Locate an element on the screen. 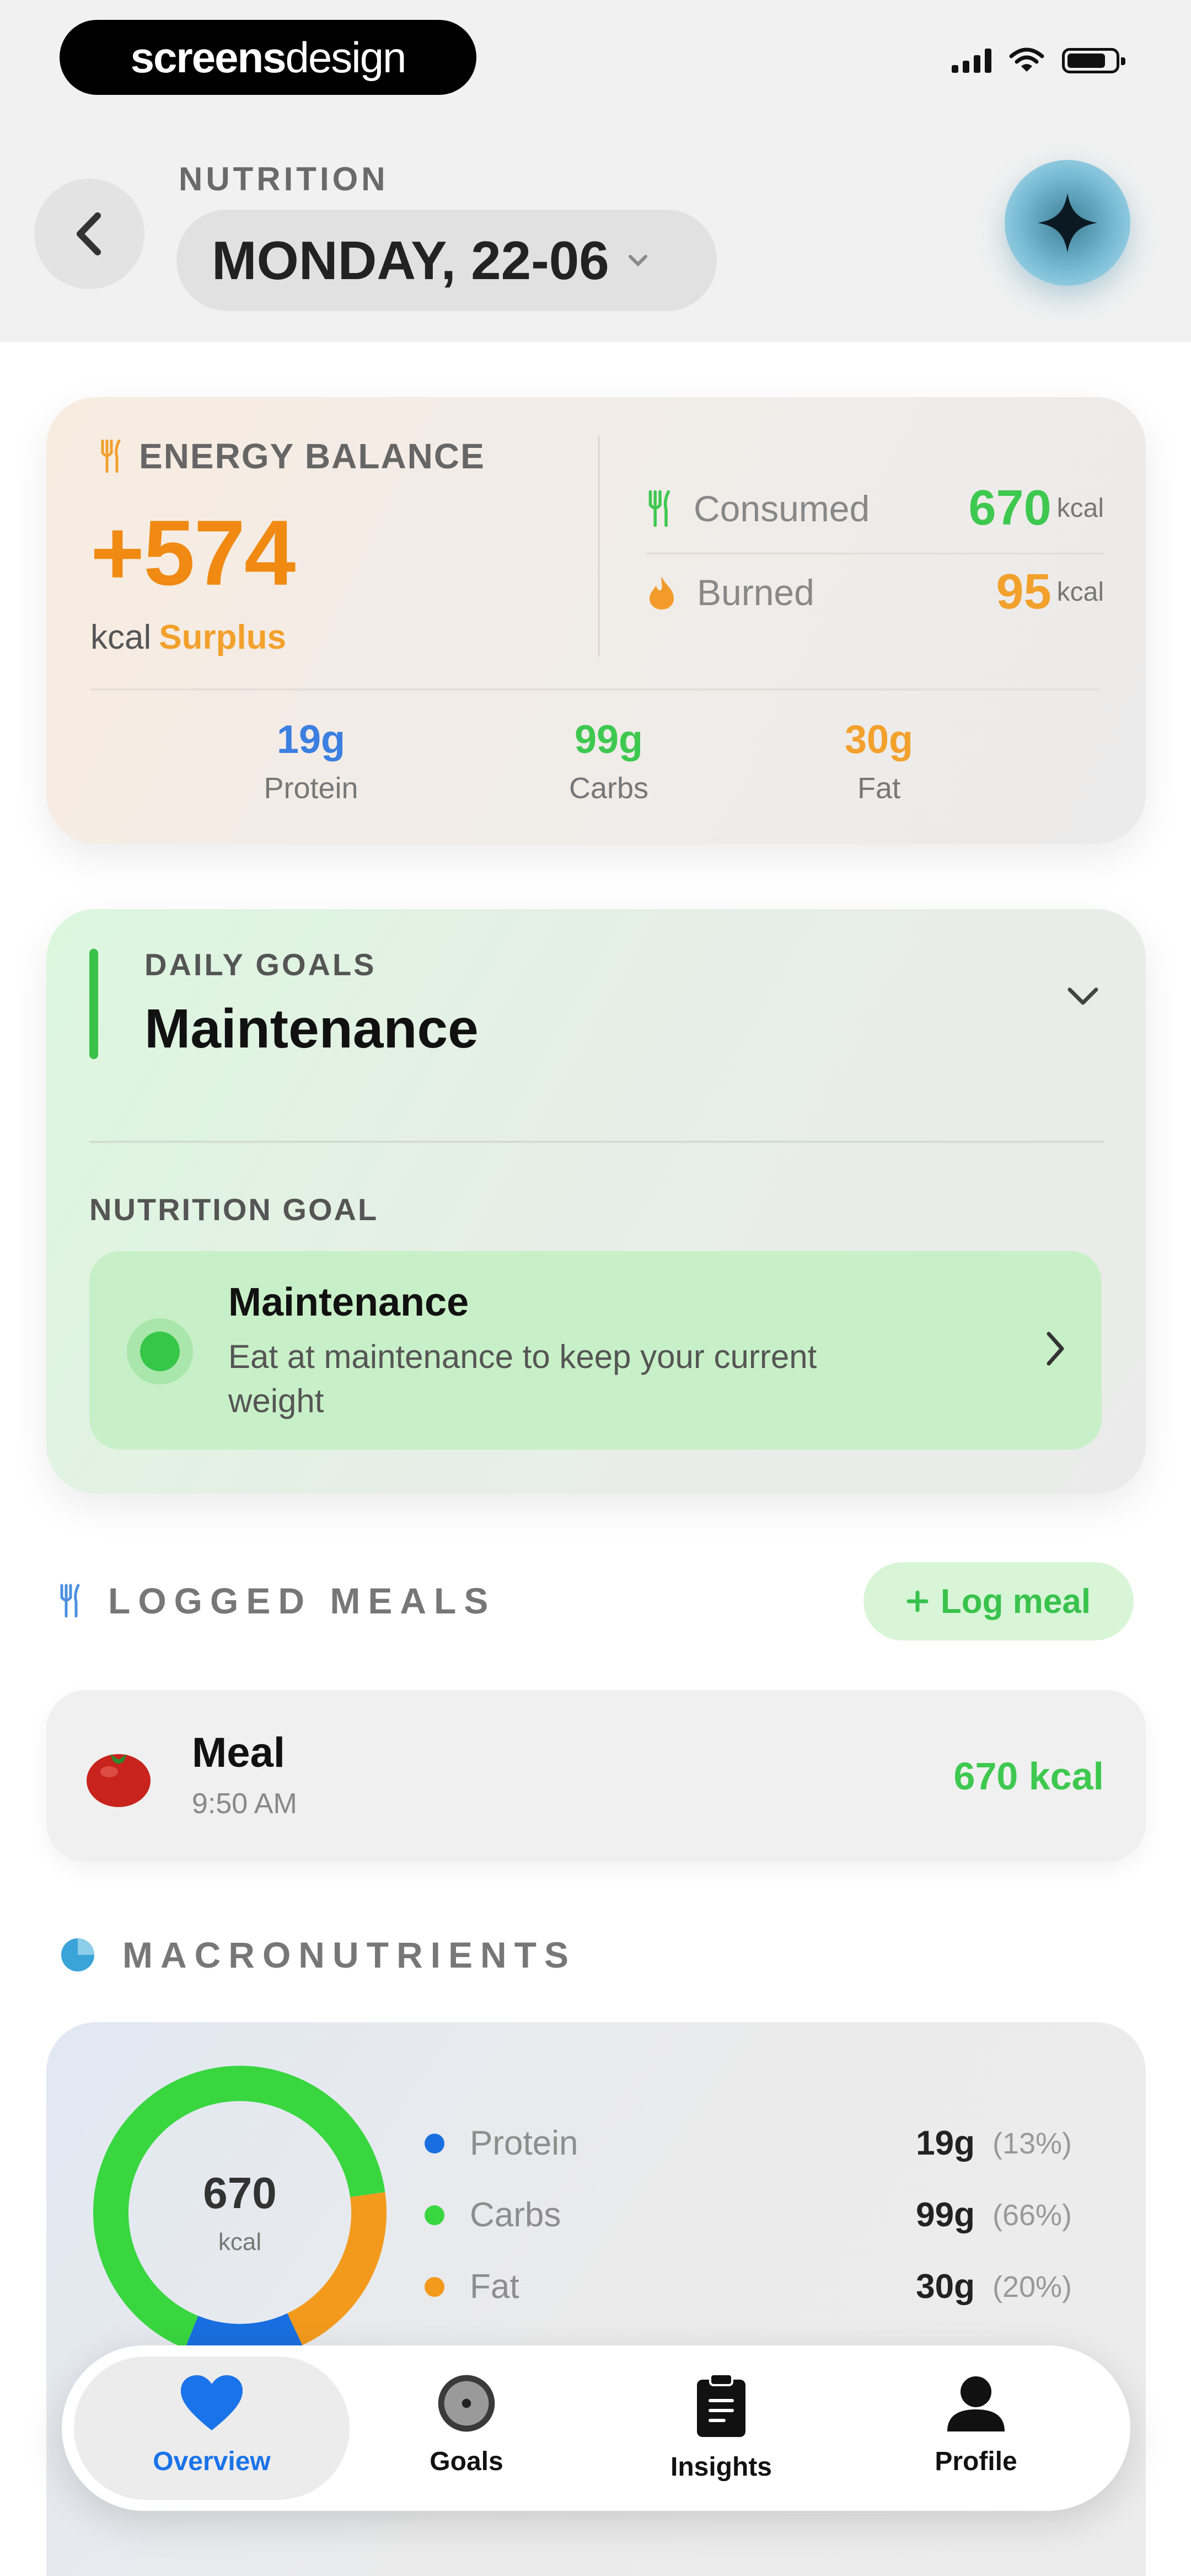 Image resolution: width=1191 pixels, height=2576 pixels. chevron-left-icon is located at coordinates (89, 233).